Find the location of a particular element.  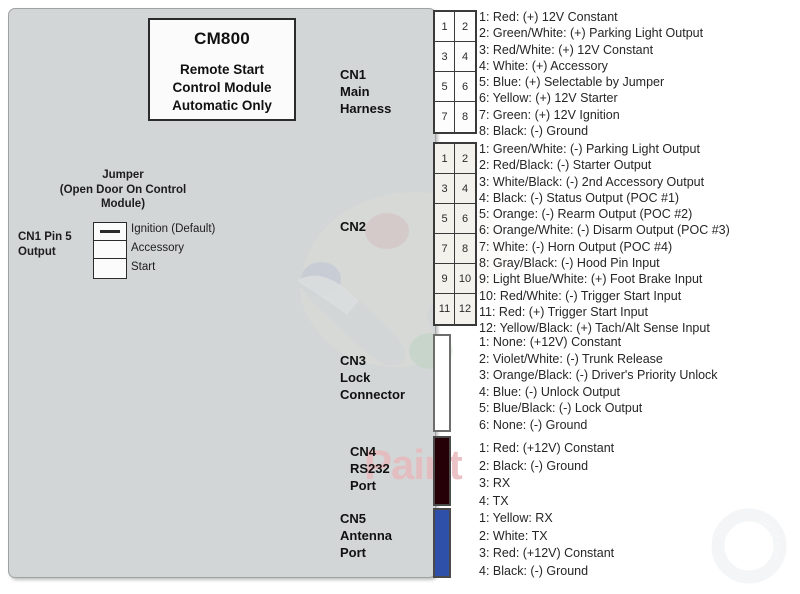

pin-row: 9 10 is located at coordinates (455, 279).